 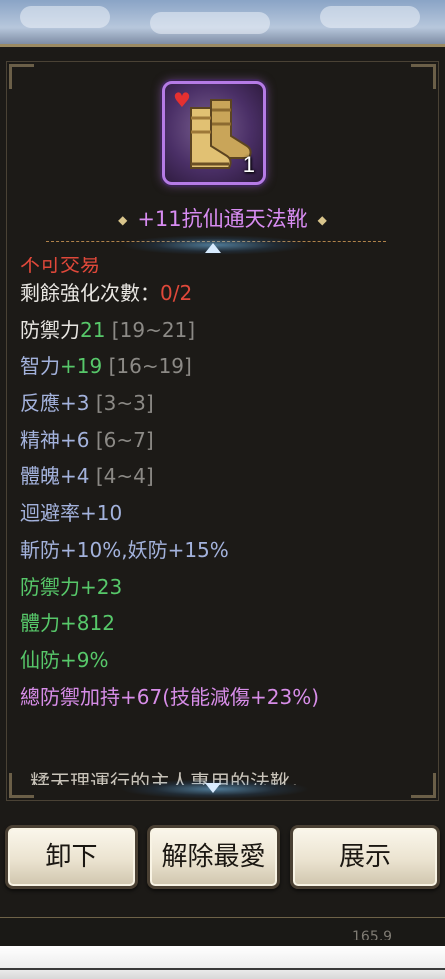 What do you see at coordinates (372, 934) in the screenshot?
I see `background-number: 165,9` at bounding box center [372, 934].